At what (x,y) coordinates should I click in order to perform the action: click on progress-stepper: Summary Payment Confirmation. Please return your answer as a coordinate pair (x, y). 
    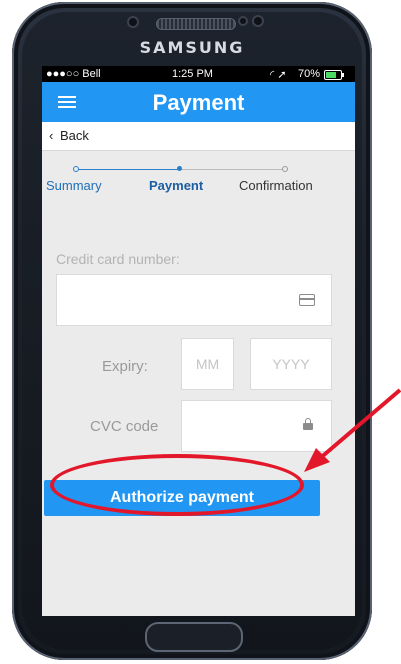
    Looking at the image, I should click on (198, 176).